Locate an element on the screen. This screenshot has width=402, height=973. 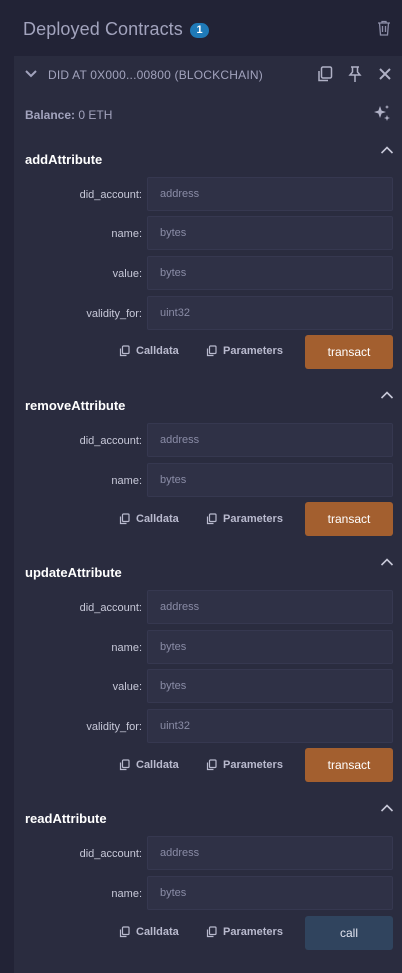
instance-title: DID AT 0X000...00800 (BLOCKCHAIN) is located at coordinates (155, 75).